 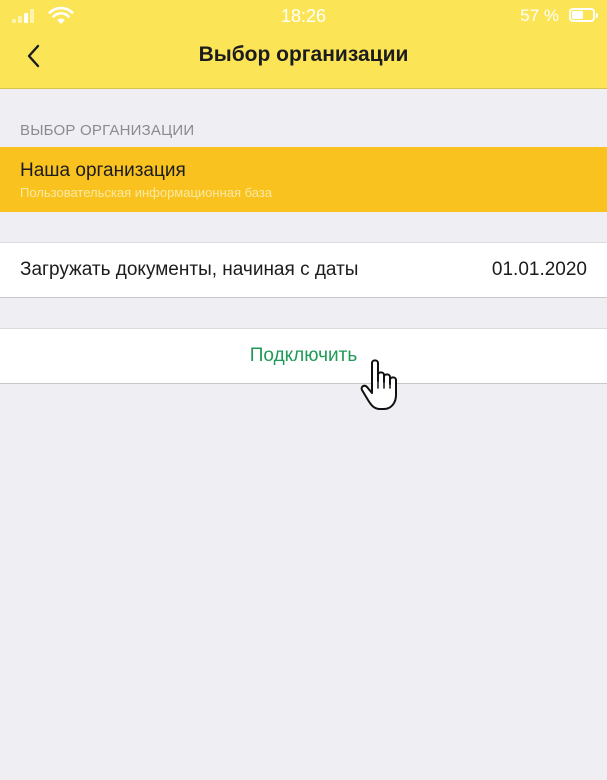 What do you see at coordinates (103, 170) in the screenshot?
I see `organization-name: Наша организация` at bounding box center [103, 170].